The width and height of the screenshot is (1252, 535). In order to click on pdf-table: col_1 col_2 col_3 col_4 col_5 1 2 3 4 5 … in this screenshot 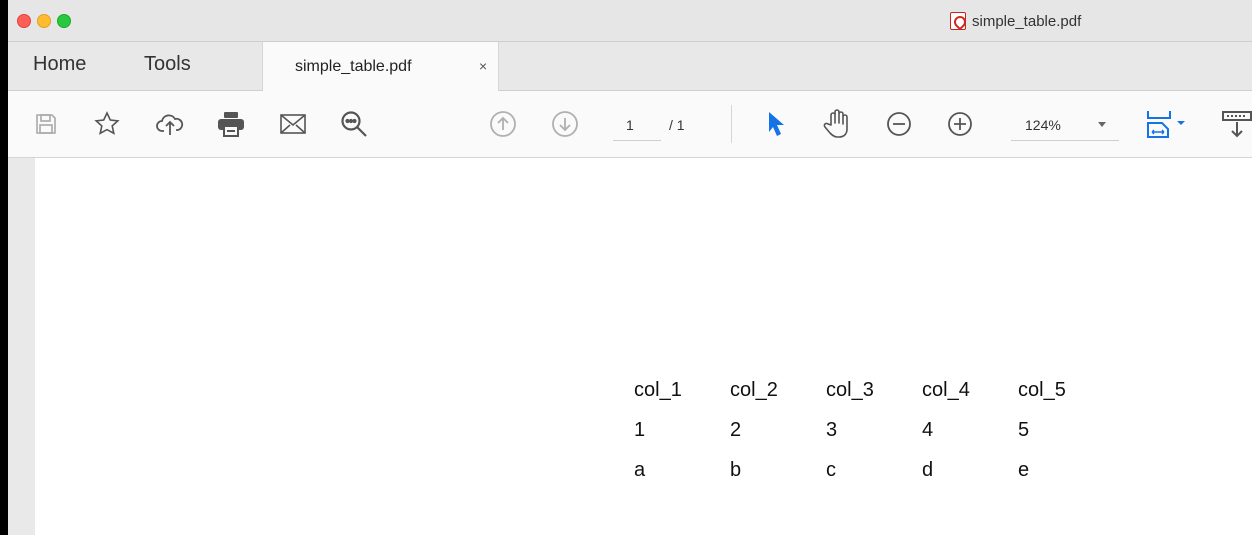, I will do `click(874, 439)`.